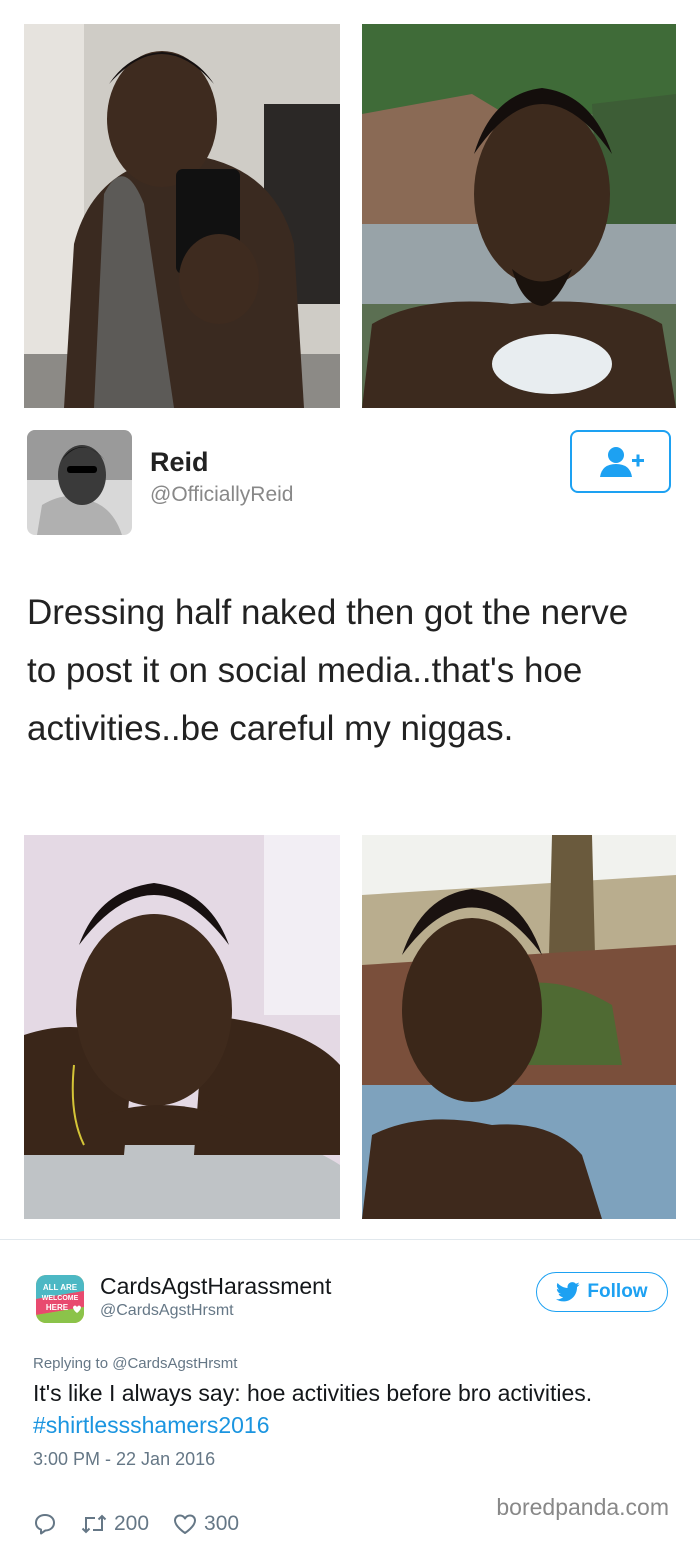  What do you see at coordinates (185, 1524) in the screenshot?
I see `heart-icon` at bounding box center [185, 1524].